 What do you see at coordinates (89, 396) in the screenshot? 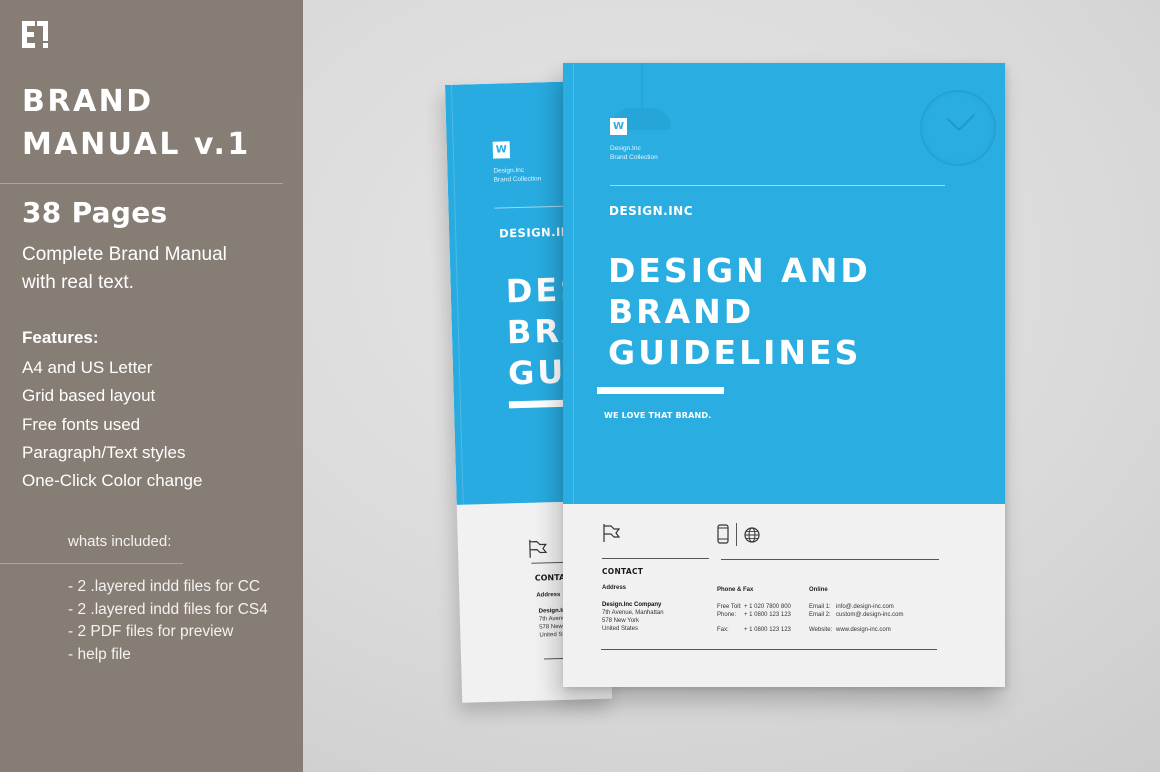
I see `feature-item: Grid based layout` at bounding box center [89, 396].